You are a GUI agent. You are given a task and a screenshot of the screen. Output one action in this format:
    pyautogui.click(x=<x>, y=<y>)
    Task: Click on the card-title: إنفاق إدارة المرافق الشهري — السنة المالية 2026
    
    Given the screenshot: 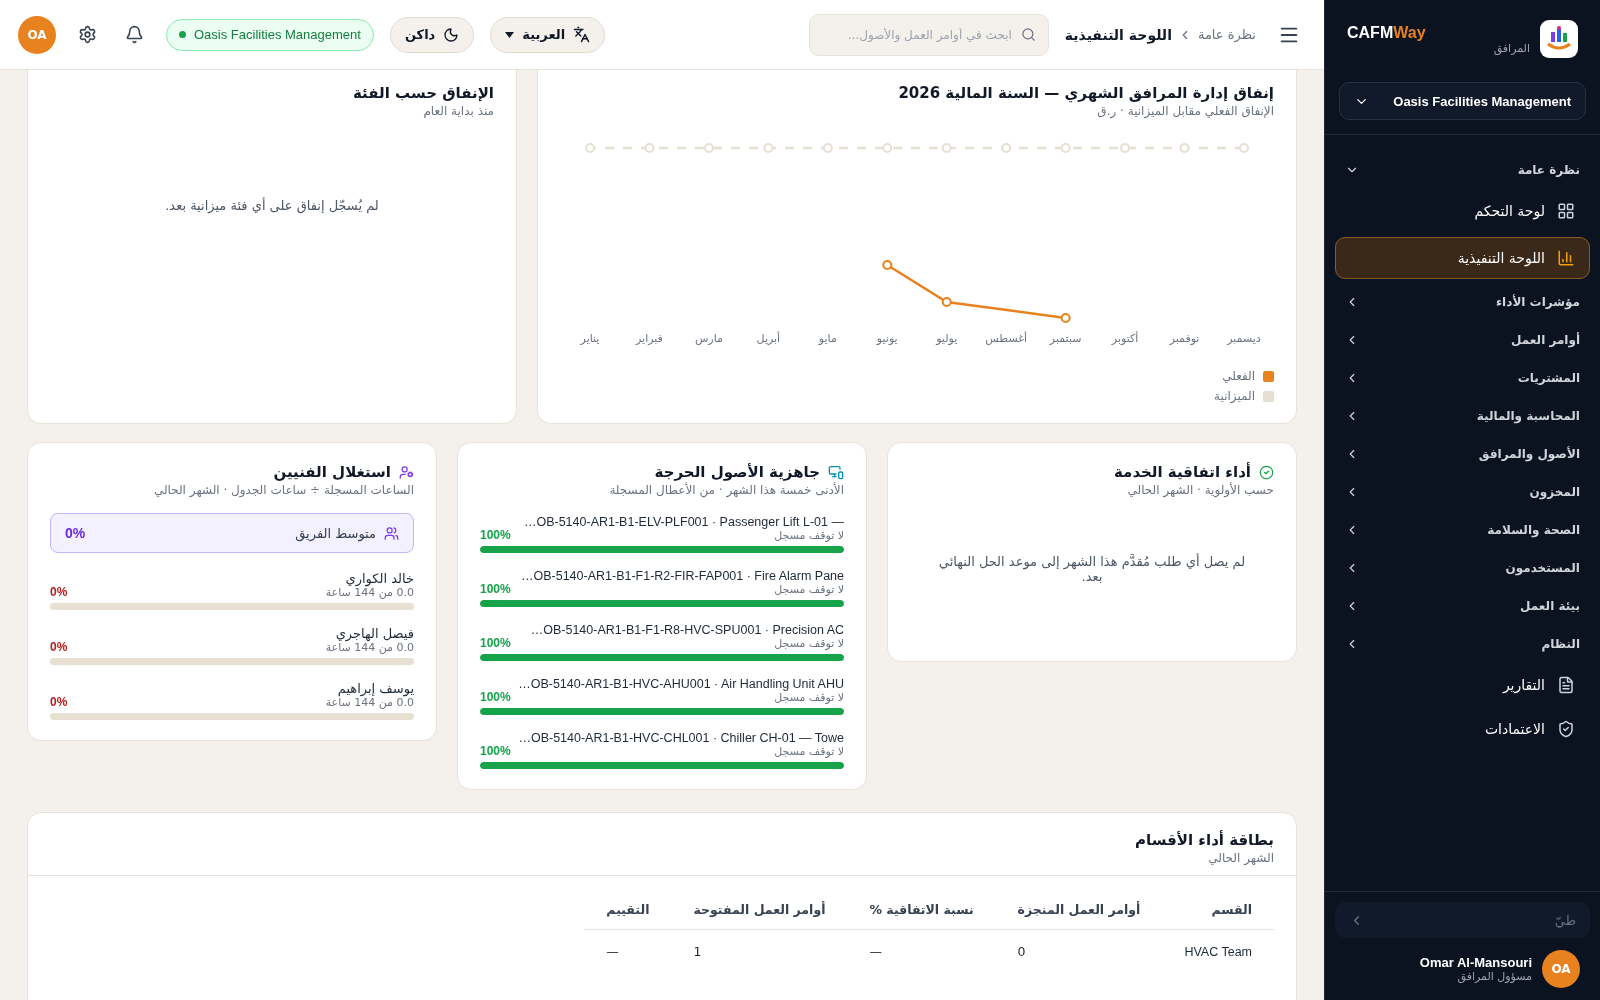 What is the action you would take?
    pyautogui.click(x=1086, y=93)
    